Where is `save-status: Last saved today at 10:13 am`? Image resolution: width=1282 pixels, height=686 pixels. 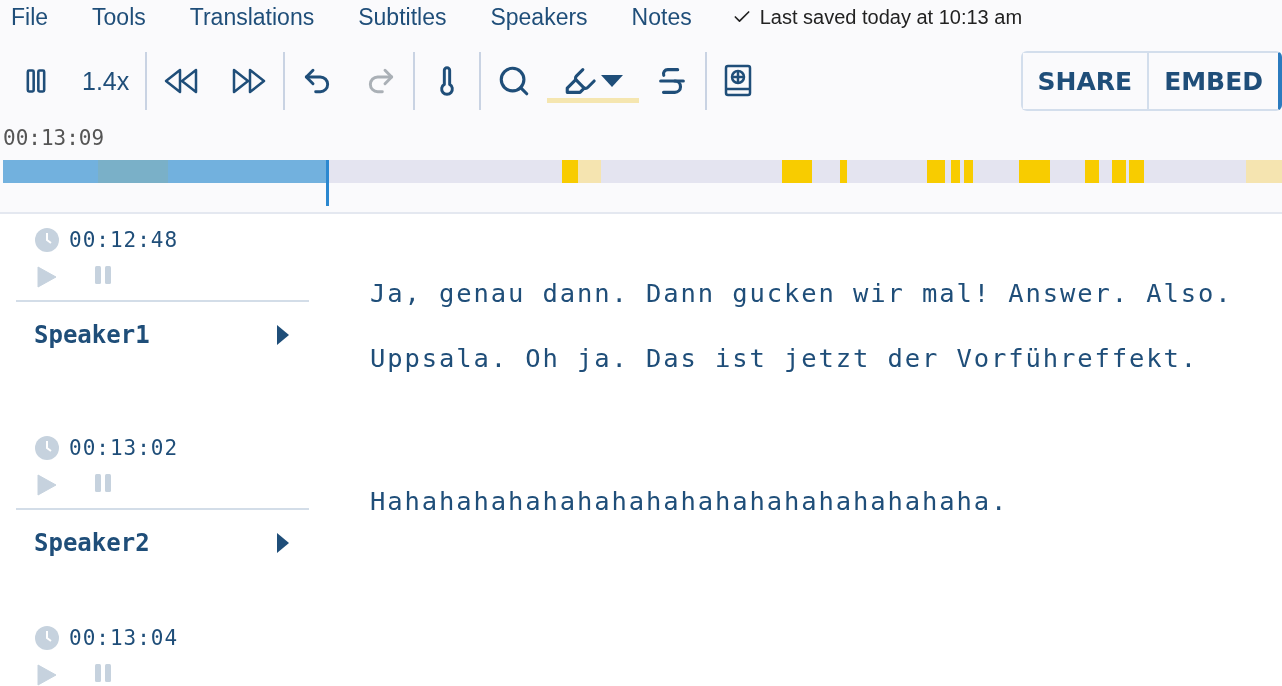
save-status: Last saved today at 10:13 am is located at coordinates (891, 17).